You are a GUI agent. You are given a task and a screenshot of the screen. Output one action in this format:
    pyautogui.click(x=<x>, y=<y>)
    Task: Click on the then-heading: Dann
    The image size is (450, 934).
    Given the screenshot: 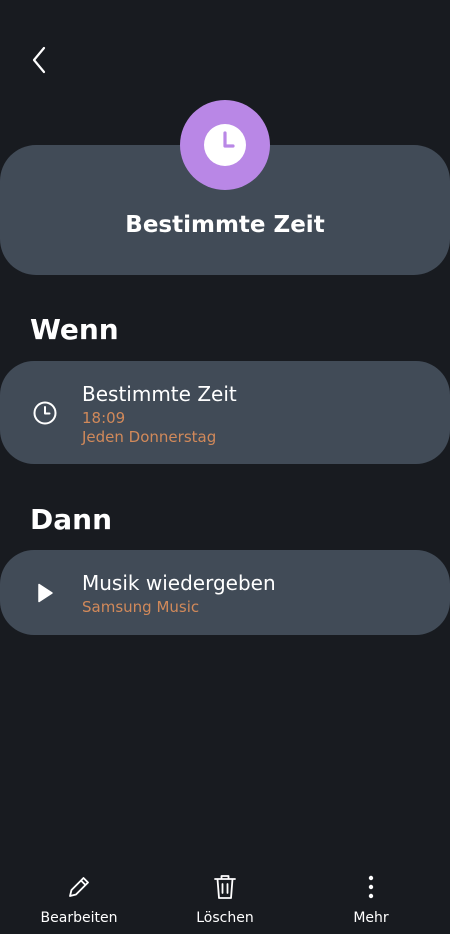 What is the action you would take?
    pyautogui.click(x=71, y=519)
    